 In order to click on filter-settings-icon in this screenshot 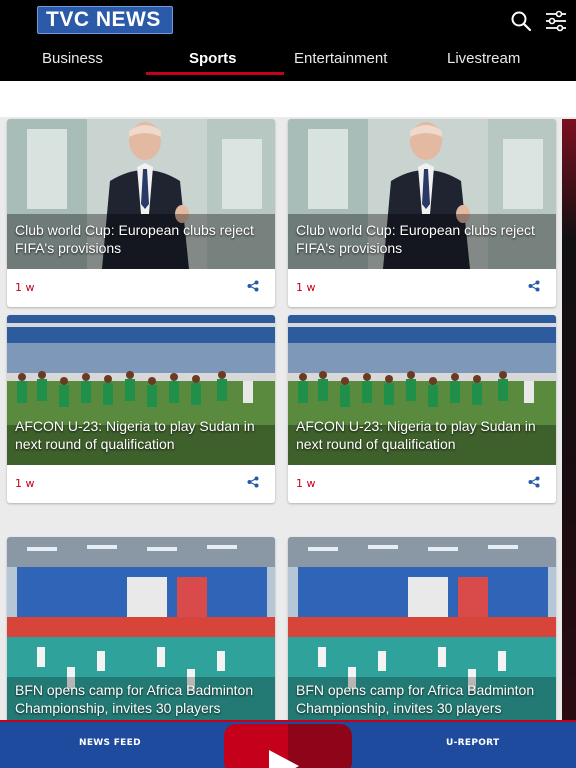, I will do `click(556, 21)`.